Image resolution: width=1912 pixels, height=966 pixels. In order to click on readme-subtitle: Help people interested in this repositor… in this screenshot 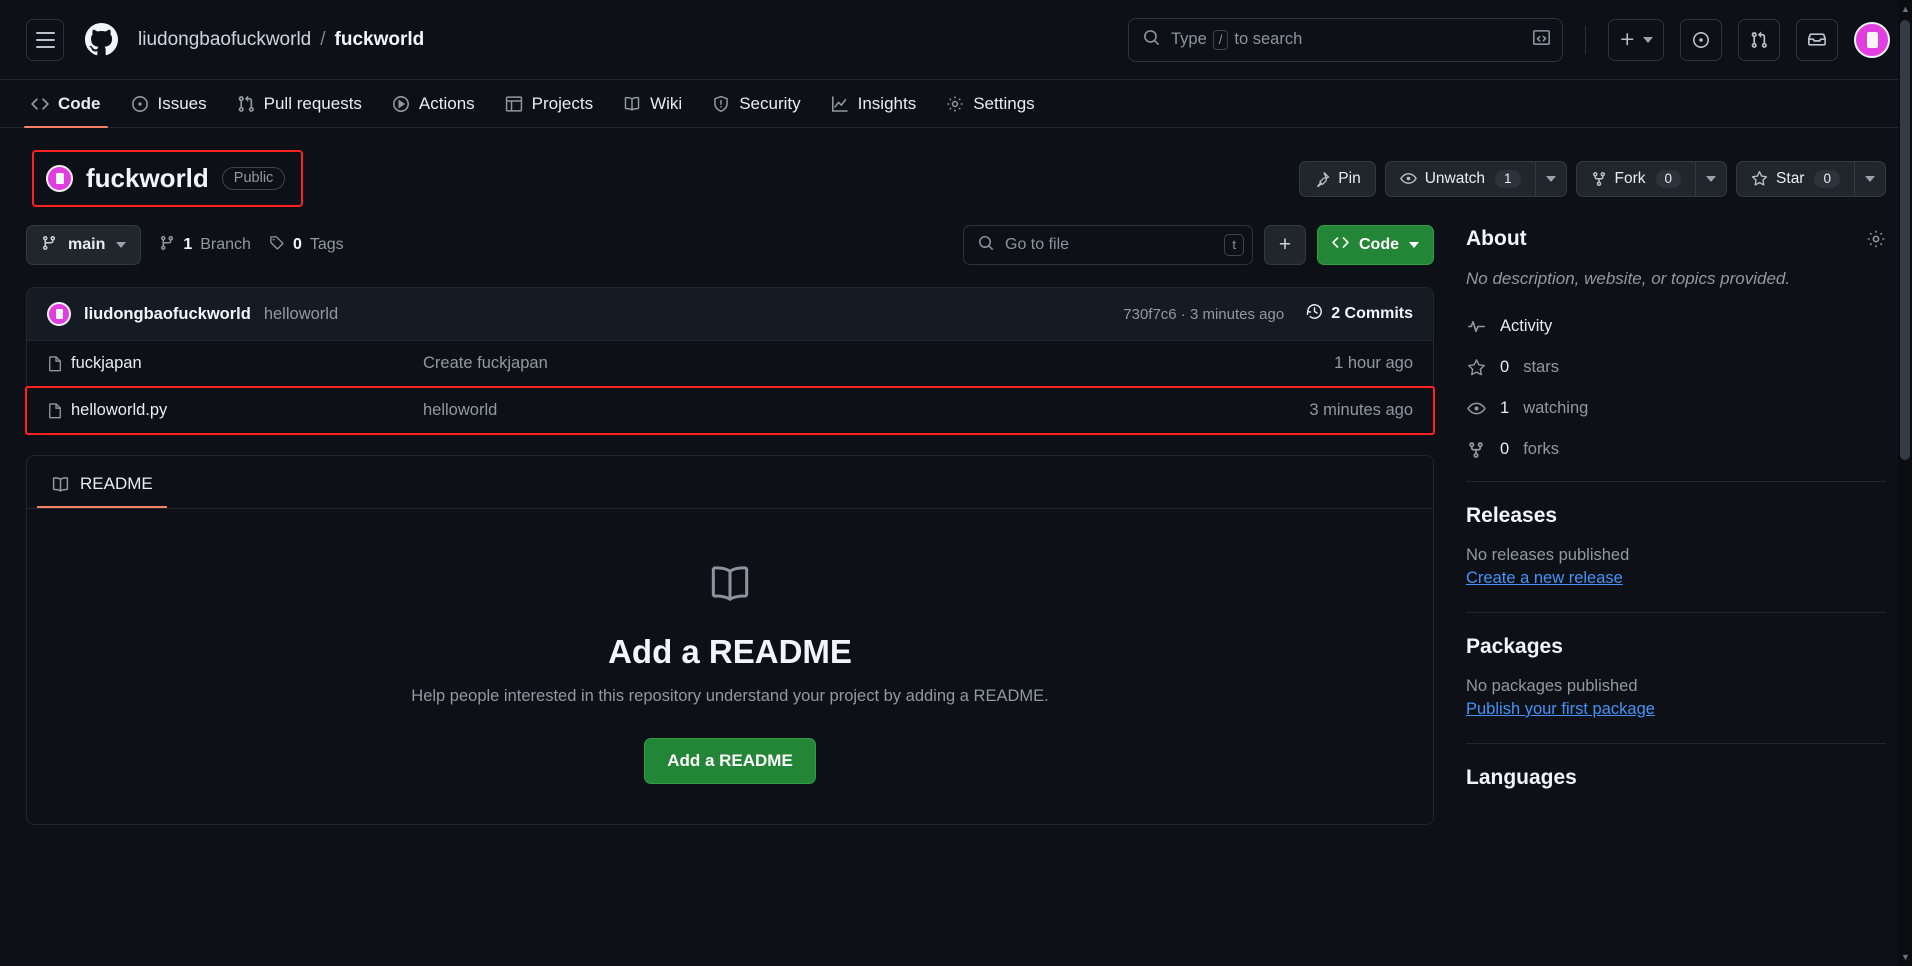, I will do `click(730, 696)`.